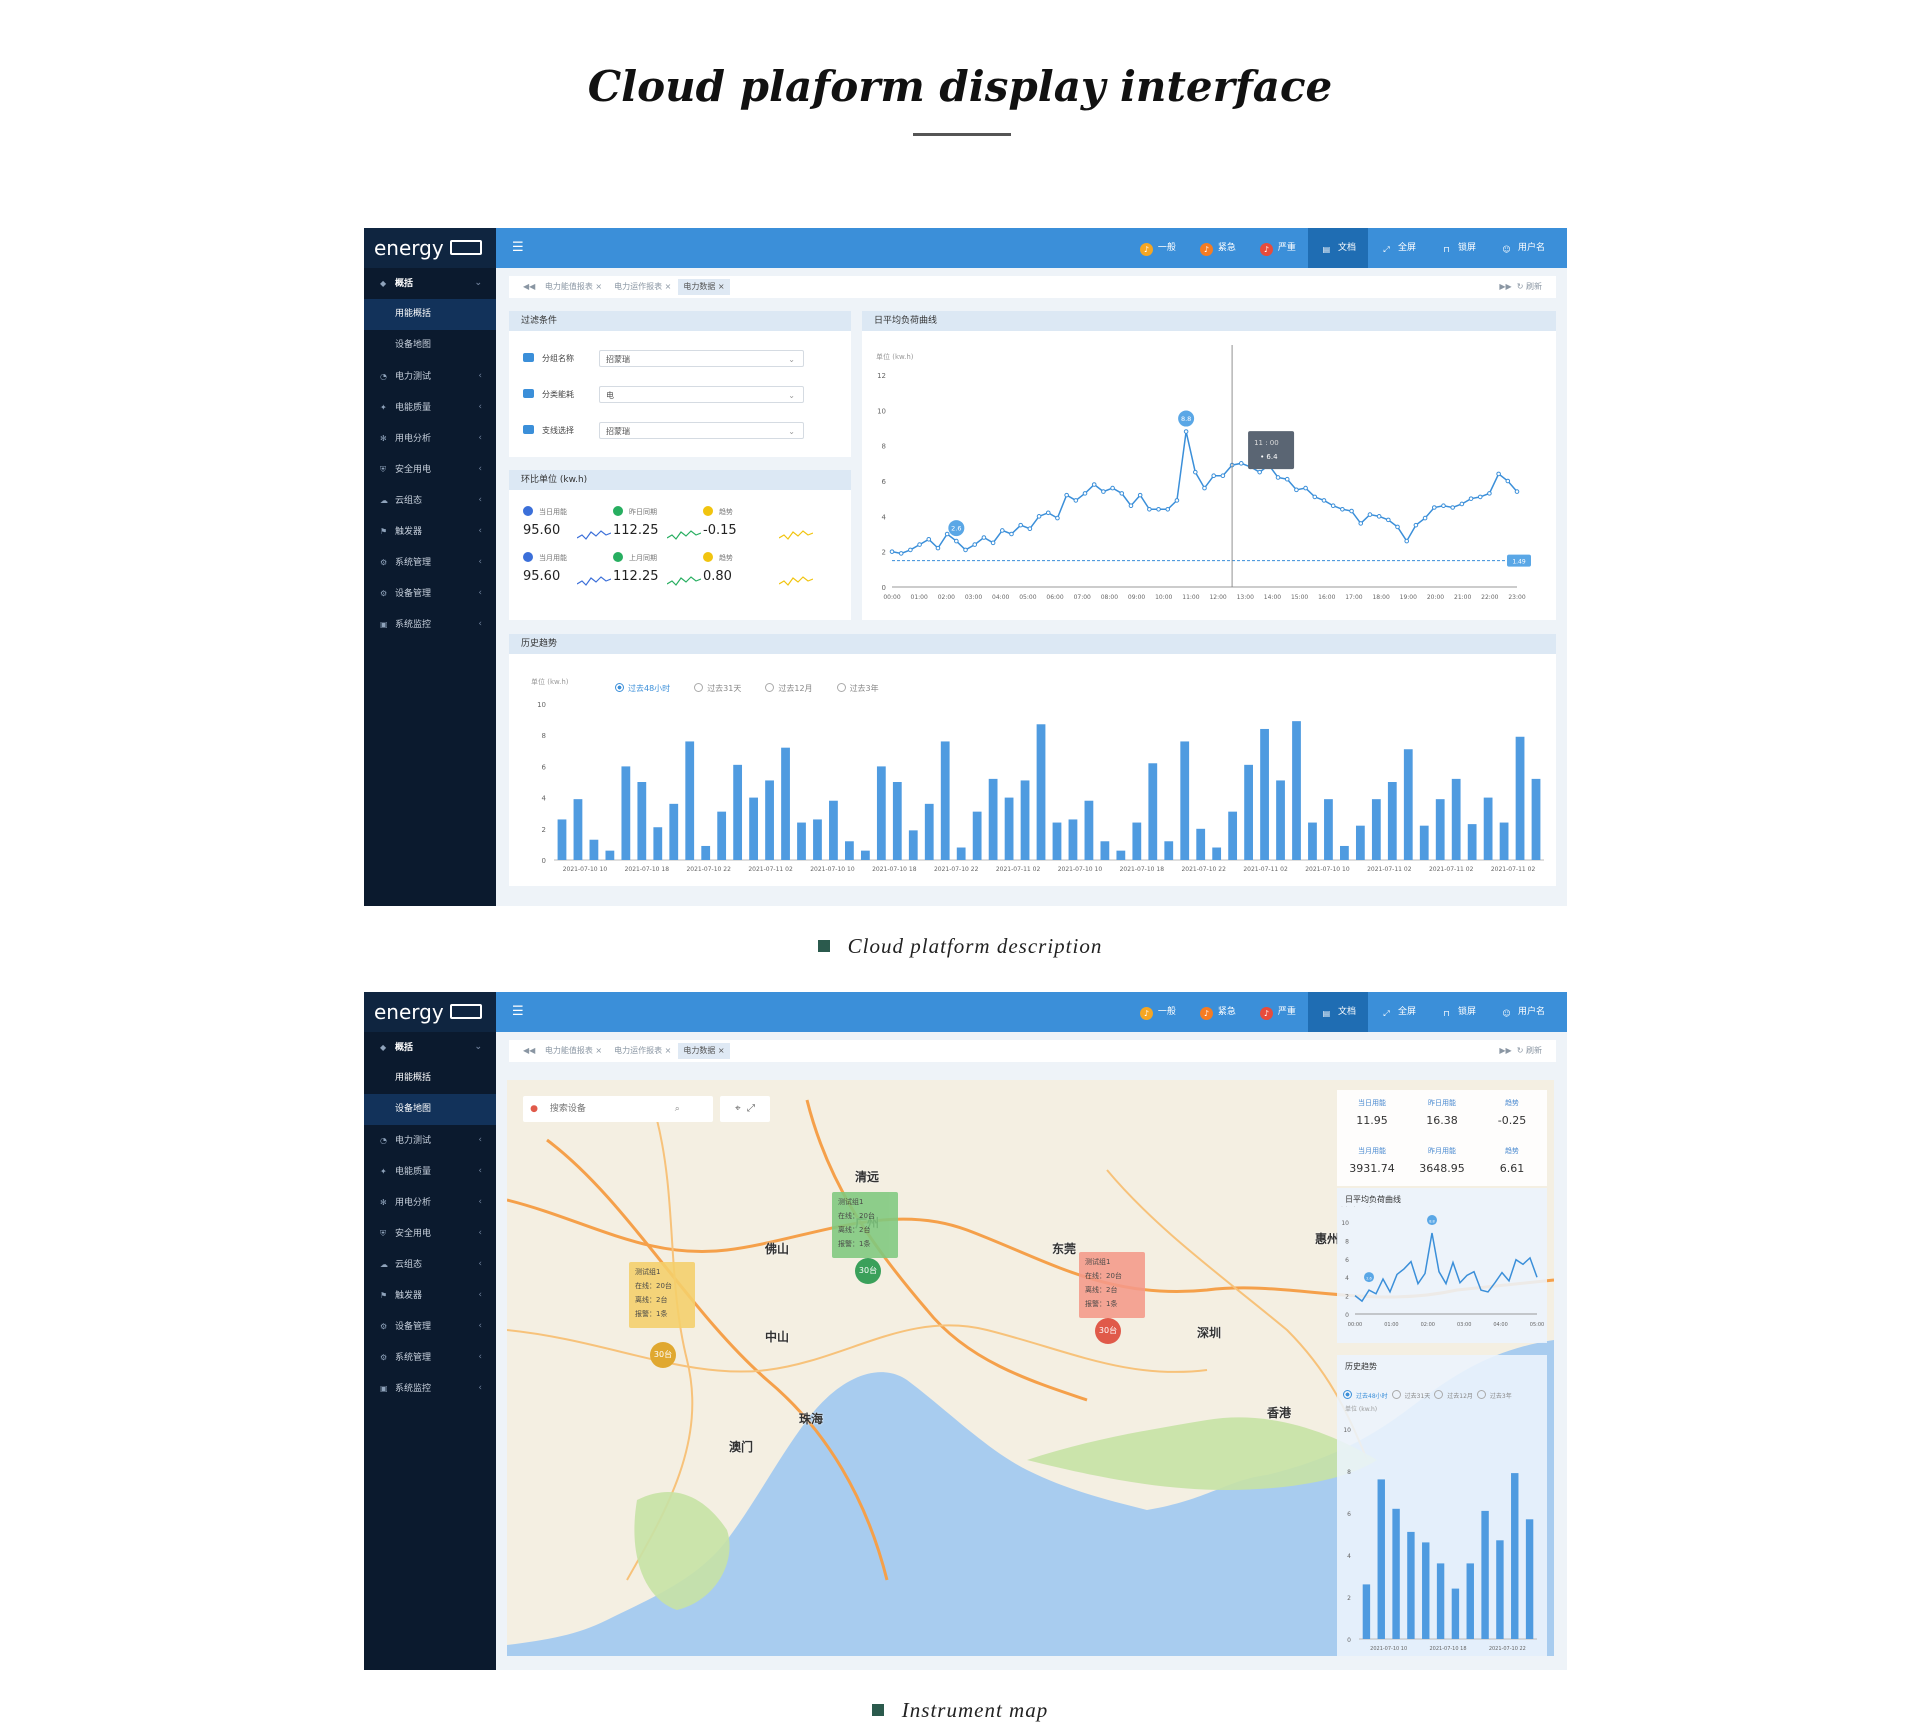 The image size is (1920, 1728). Describe the element at coordinates (751, 1108) in the screenshot. I see `expand-icon: ⤢` at that location.